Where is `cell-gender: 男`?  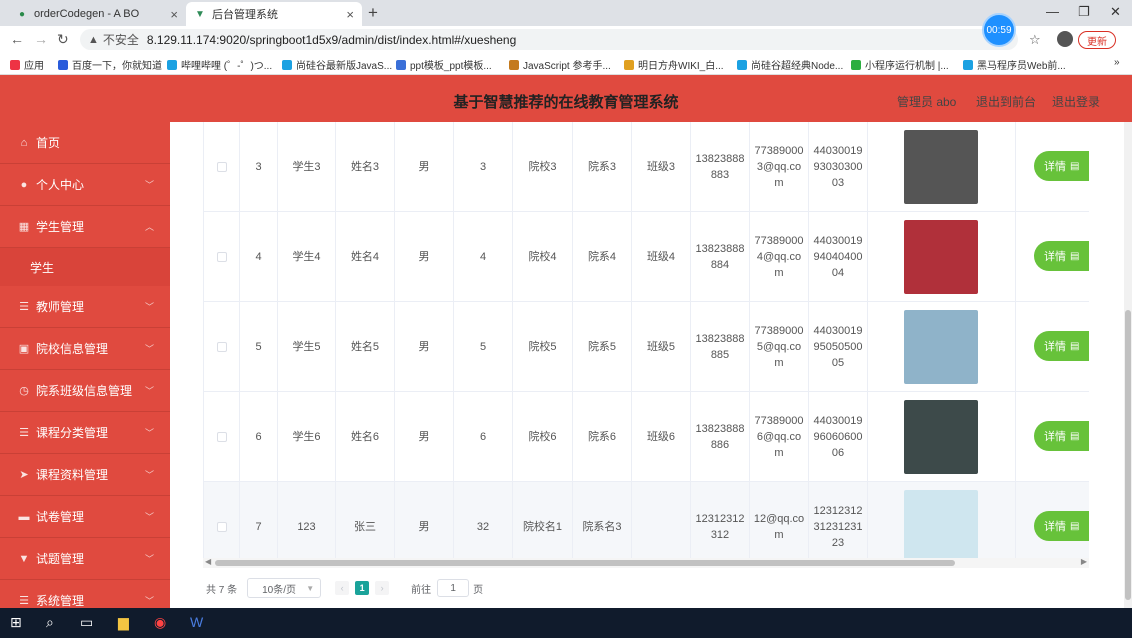
cell-gender: 男 is located at coordinates (424, 524).